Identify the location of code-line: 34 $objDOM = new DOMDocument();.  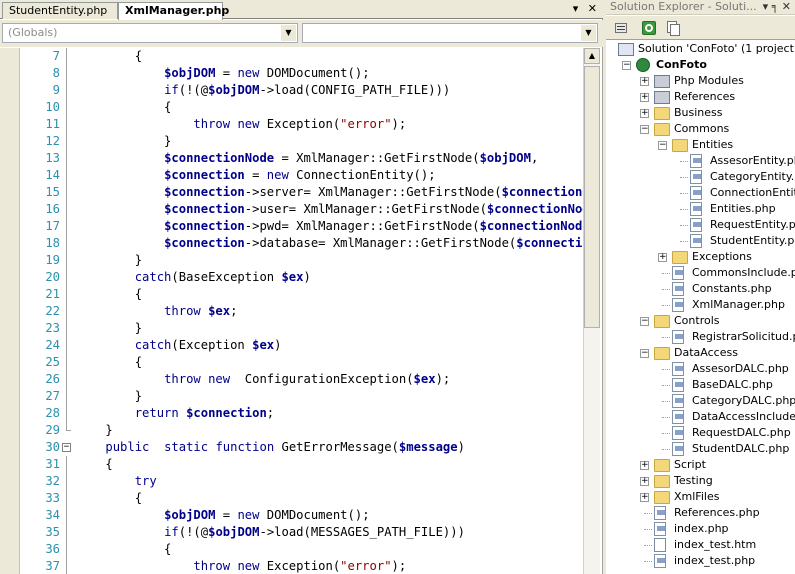
(291, 515).